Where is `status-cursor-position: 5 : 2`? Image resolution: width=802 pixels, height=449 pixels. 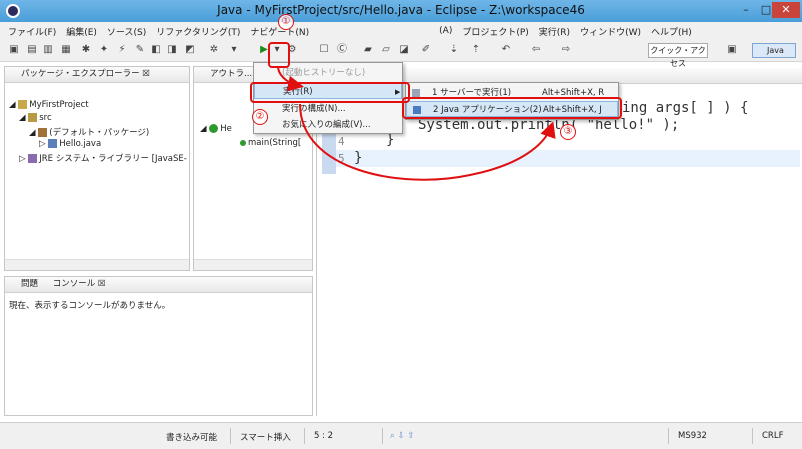
status-cursor-position: 5 : 2 is located at coordinates (324, 436).